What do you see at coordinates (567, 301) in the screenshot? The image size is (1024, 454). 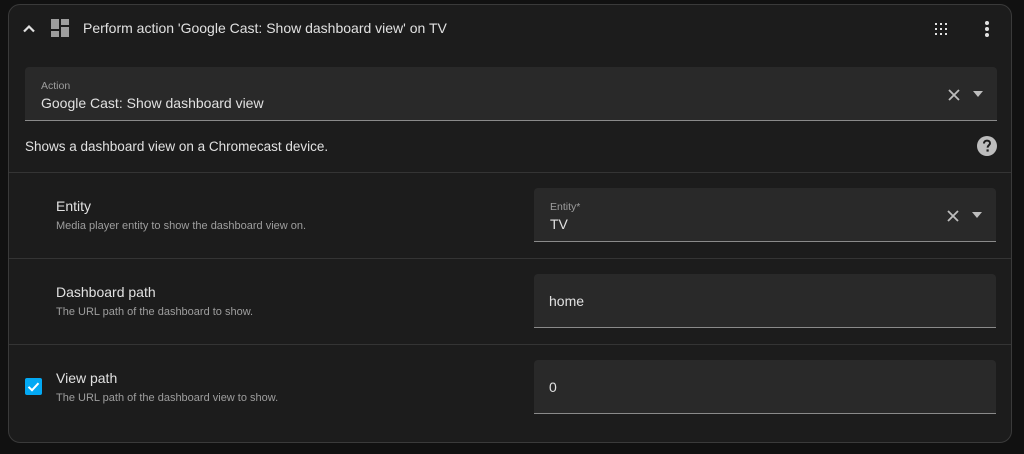 I see `dashboard-path-value: home` at bounding box center [567, 301].